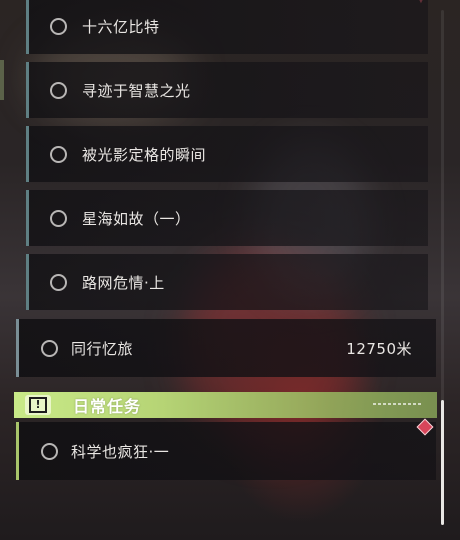 Image resolution: width=460 pixels, height=540 pixels. I want to click on quest-label: 寻迹于智慧之光, so click(136, 90).